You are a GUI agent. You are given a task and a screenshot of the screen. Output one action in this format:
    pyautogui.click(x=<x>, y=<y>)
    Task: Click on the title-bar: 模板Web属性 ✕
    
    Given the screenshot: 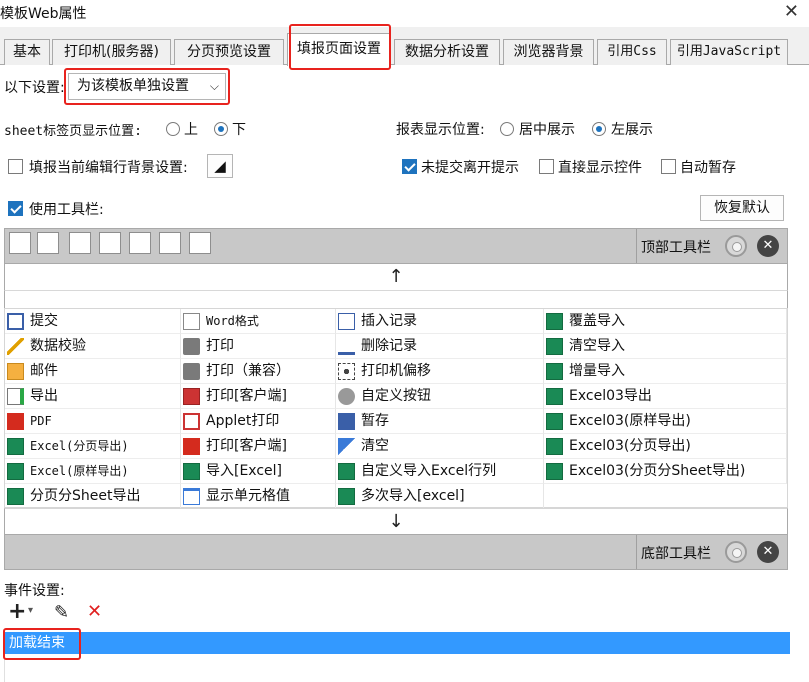 What is the action you would take?
    pyautogui.click(x=404, y=13)
    